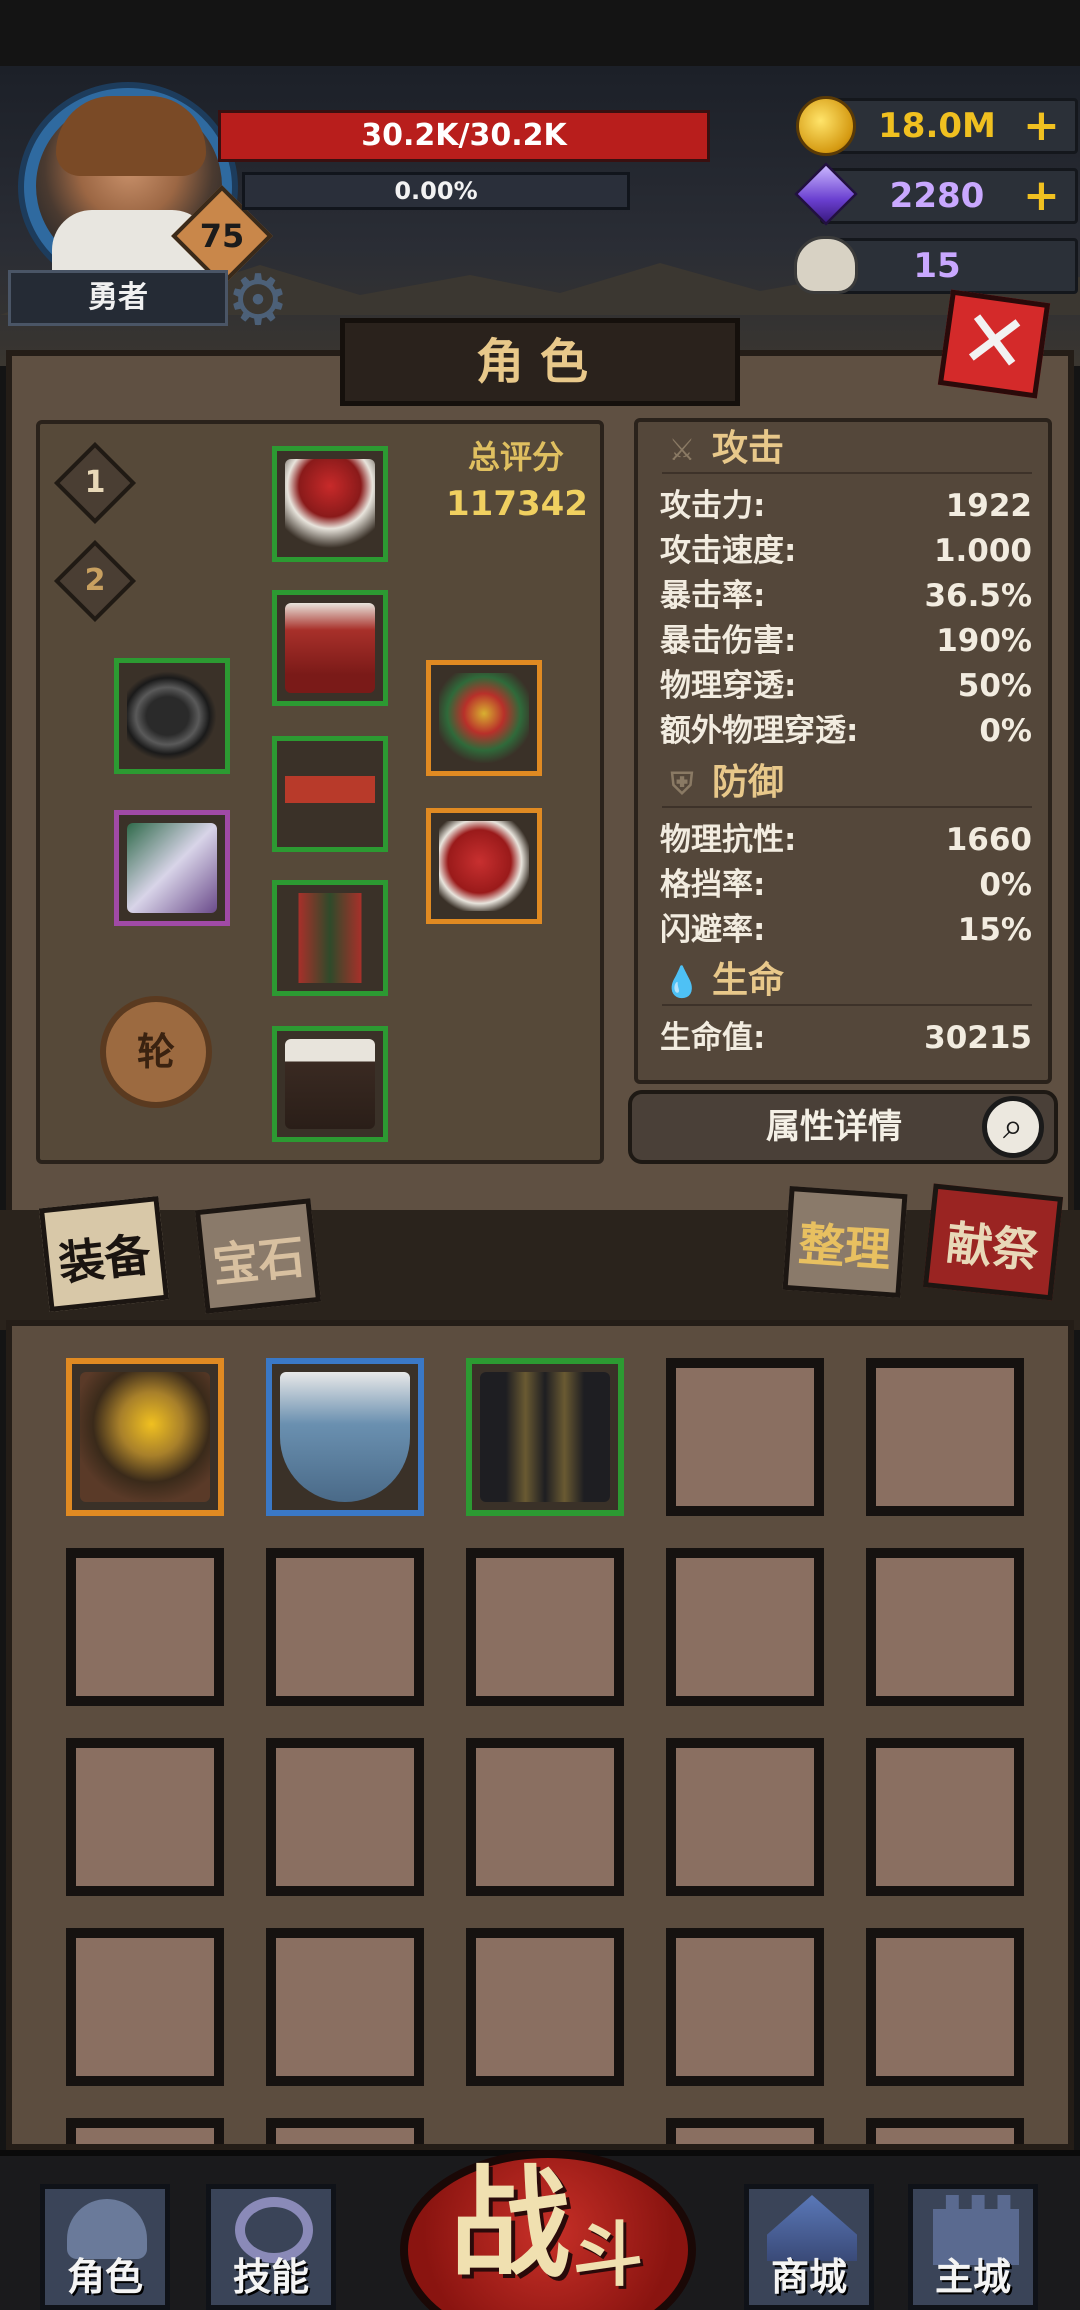  What do you see at coordinates (713, 930) in the screenshot?
I see `stat-label: 闪避率:` at bounding box center [713, 930].